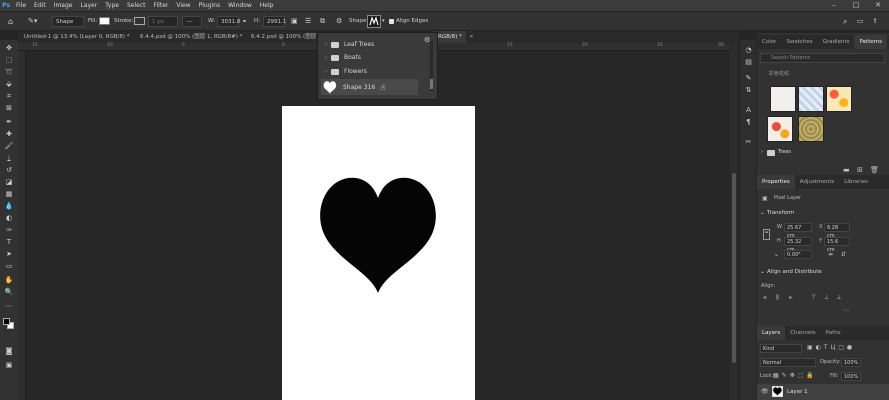 Image resolution: width=889 pixels, height=400 pixels. What do you see at coordinates (871, 42) in the screenshot?
I see `tab-patterns: Patterns` at bounding box center [871, 42].